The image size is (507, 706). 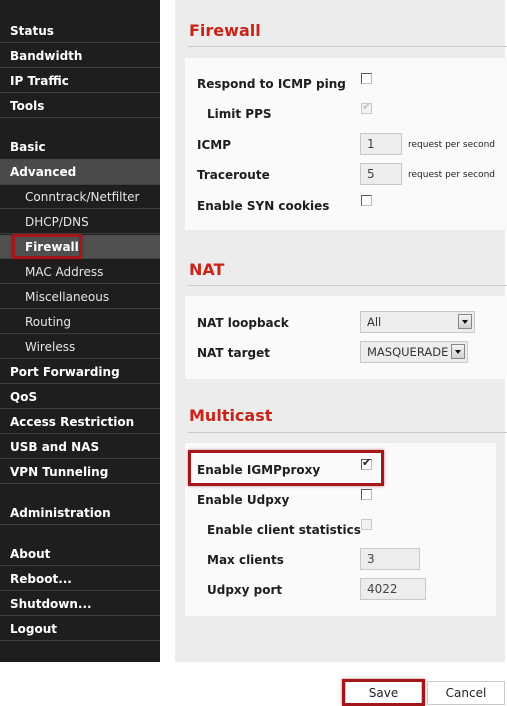 What do you see at coordinates (259, 470) in the screenshot?
I see `igmpproxy-label: Enable IGMPproxy` at bounding box center [259, 470].